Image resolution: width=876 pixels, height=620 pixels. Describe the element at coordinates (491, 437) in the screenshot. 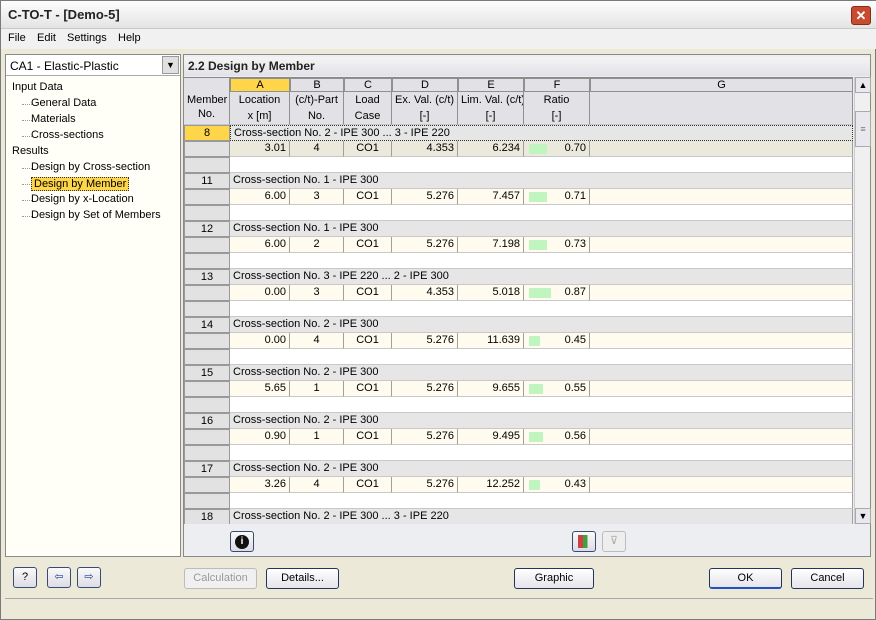

I see `cell-lim: 9.495` at that location.